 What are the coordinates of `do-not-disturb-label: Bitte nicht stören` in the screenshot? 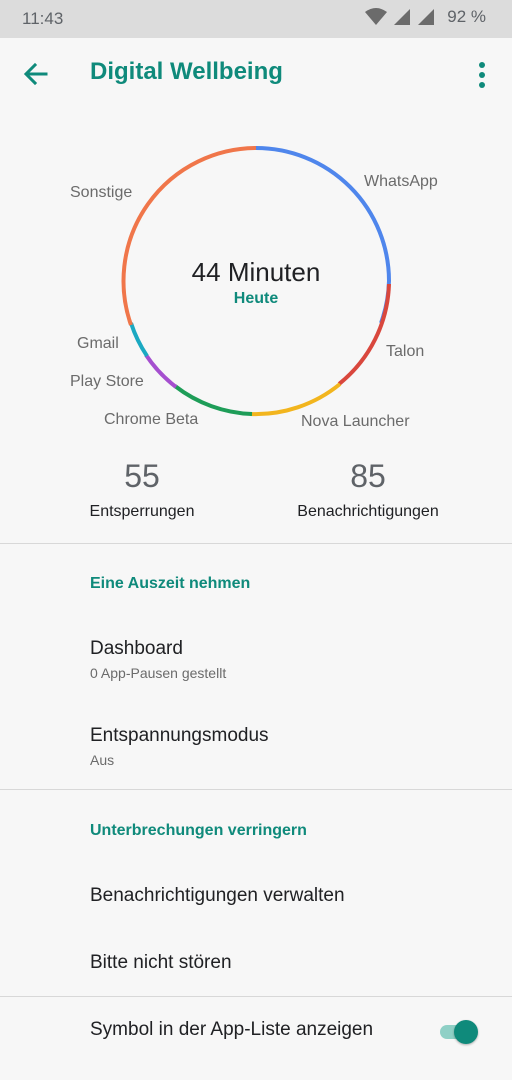 It's located at (161, 962).